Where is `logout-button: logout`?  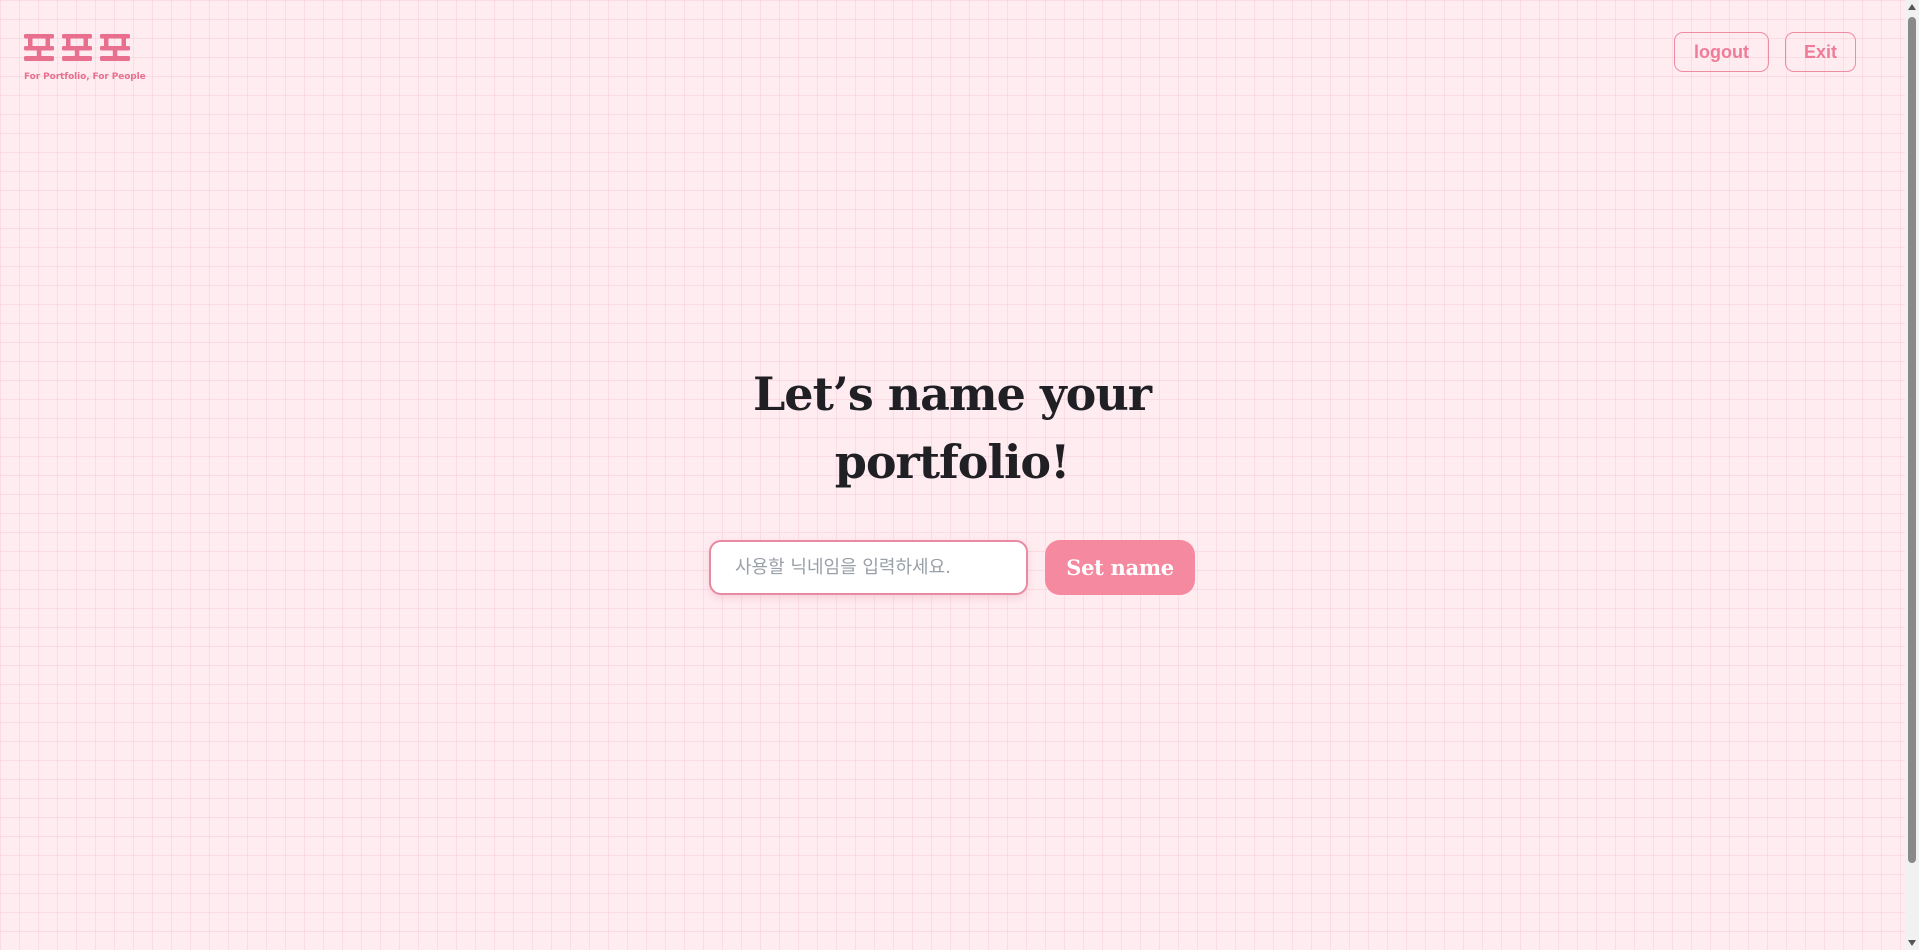 logout-button: logout is located at coordinates (1721, 52).